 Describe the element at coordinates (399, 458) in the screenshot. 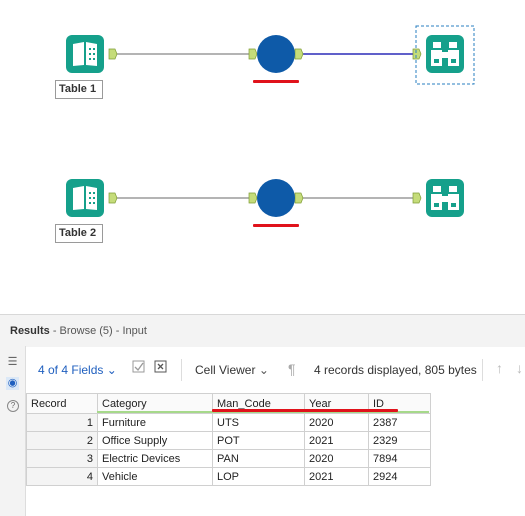

I see `cell: 7894` at that location.